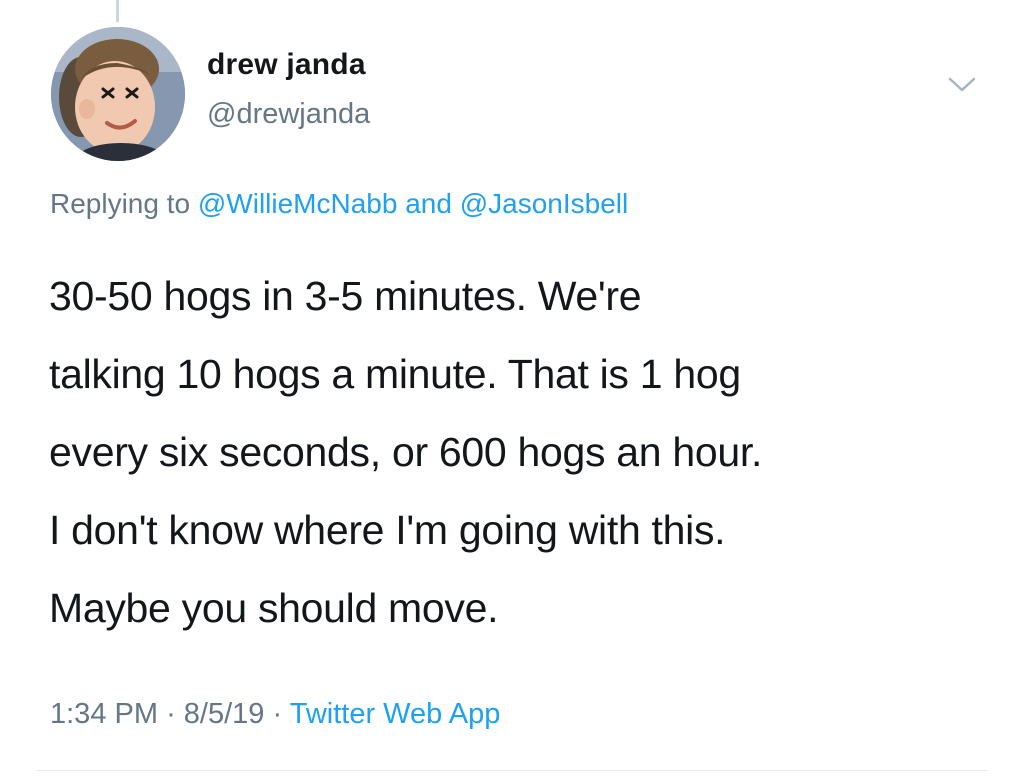  What do you see at coordinates (512, 770) in the screenshot?
I see `divider` at bounding box center [512, 770].